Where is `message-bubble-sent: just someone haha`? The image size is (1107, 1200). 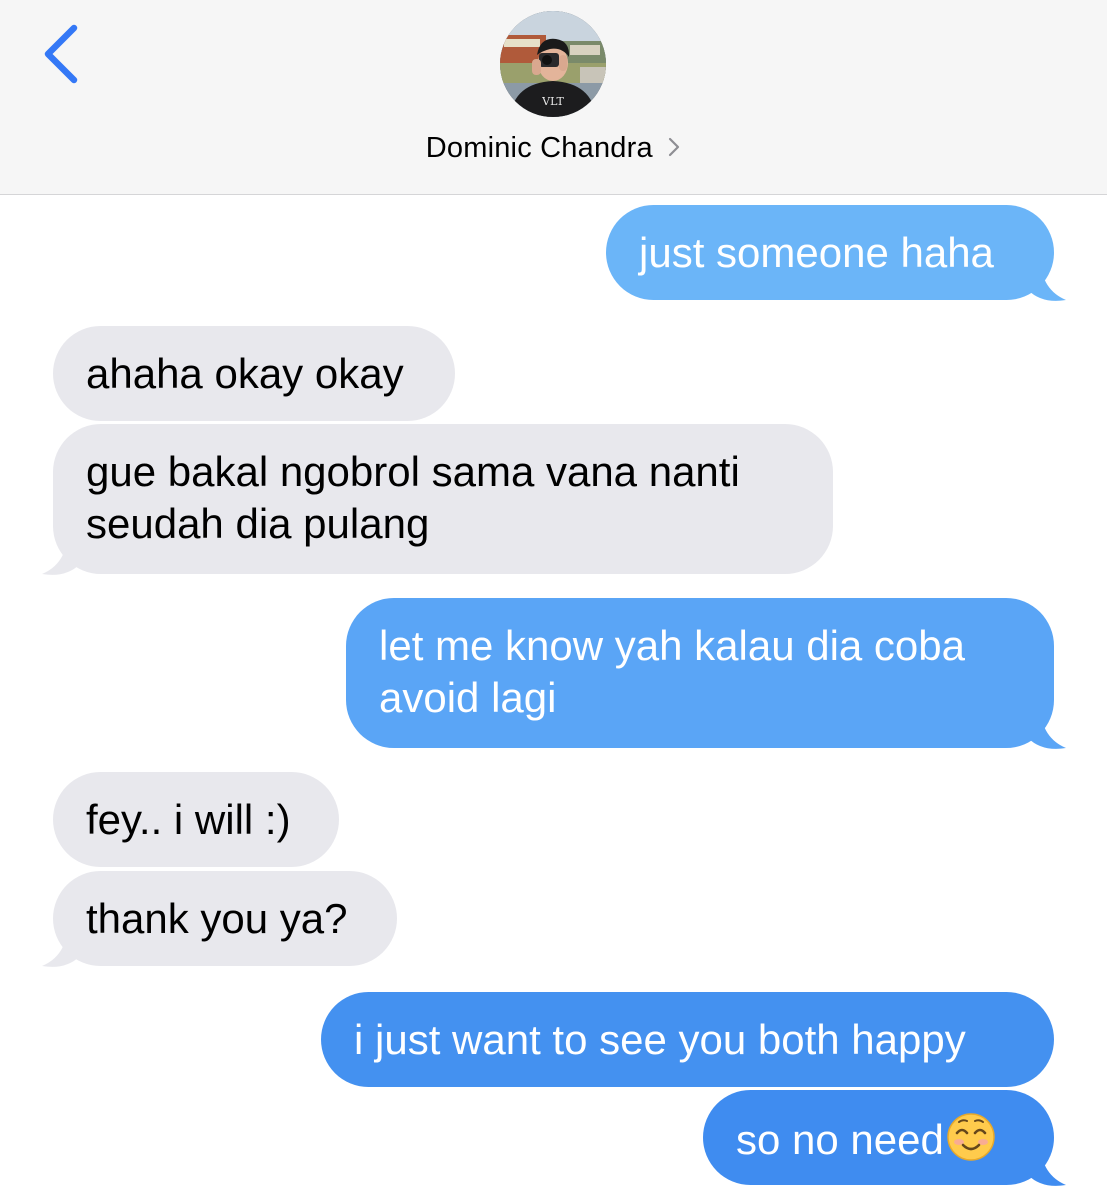 message-bubble-sent: just someone haha is located at coordinates (830, 252).